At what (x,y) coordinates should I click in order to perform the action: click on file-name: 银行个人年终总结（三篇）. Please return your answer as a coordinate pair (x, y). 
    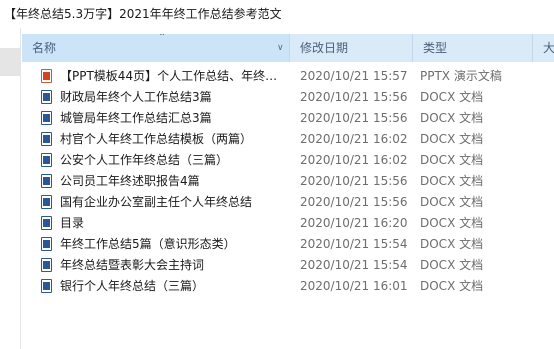
    Looking at the image, I should click on (132, 286).